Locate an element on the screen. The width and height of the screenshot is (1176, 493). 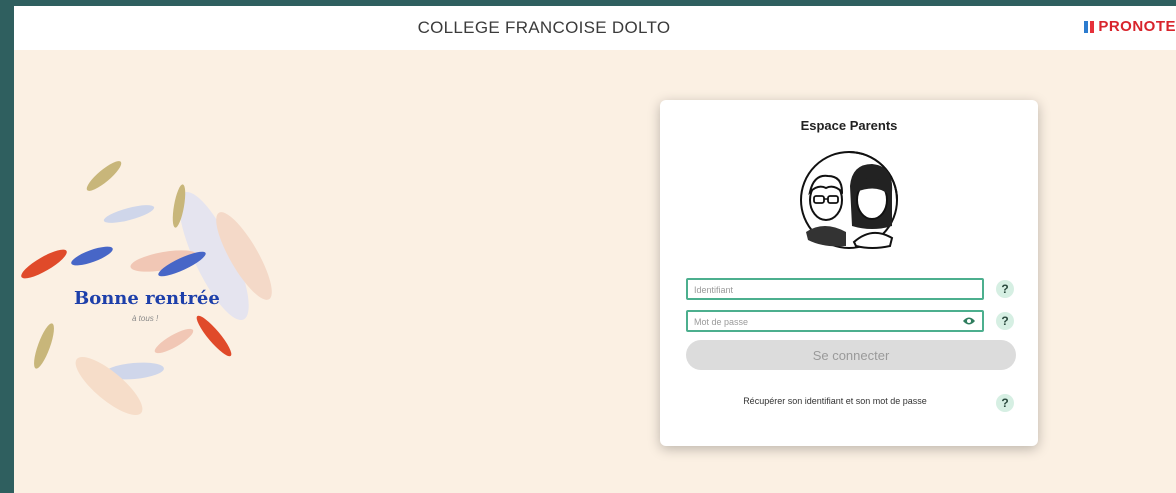
pronote-logo: PRONOTE is located at coordinates (1130, 26).